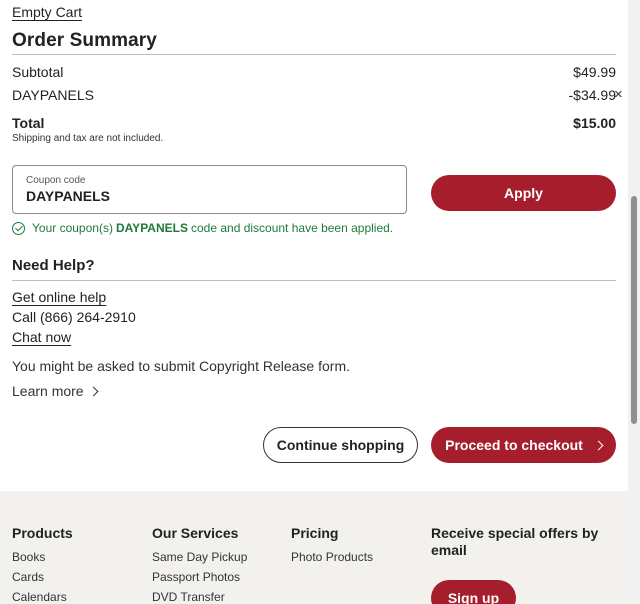 The height and width of the screenshot is (604, 640). What do you see at coordinates (314, 95) in the screenshot?
I see `discount-row: DAYPANELS -$34.99` at bounding box center [314, 95].